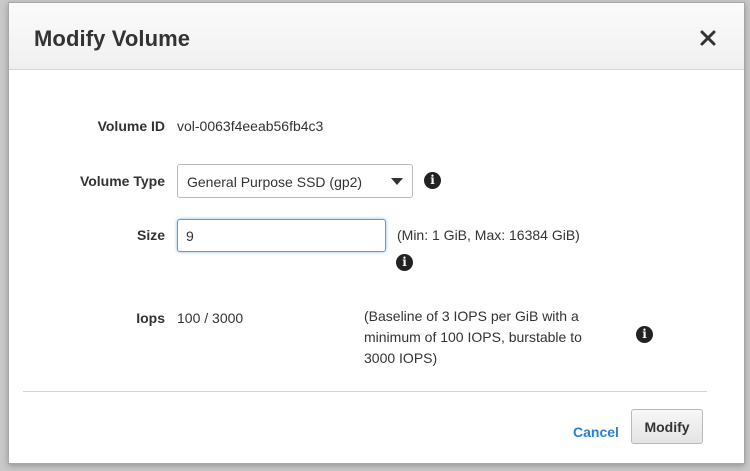 This screenshot has width=750, height=471. What do you see at coordinates (275, 182) in the screenshot?
I see `volume-type-selected: General Purpose SSD (gp2)` at bounding box center [275, 182].